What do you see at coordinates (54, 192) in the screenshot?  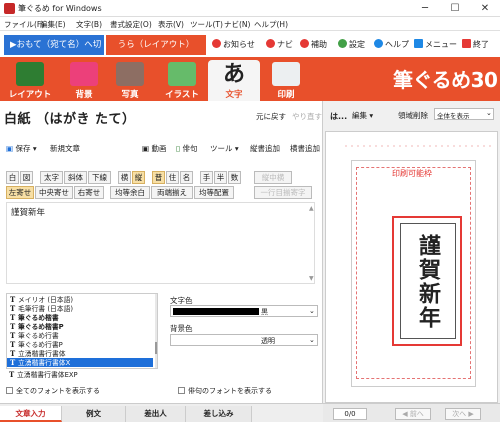 I see `align-center-button: 中央寄せ` at bounding box center [54, 192].